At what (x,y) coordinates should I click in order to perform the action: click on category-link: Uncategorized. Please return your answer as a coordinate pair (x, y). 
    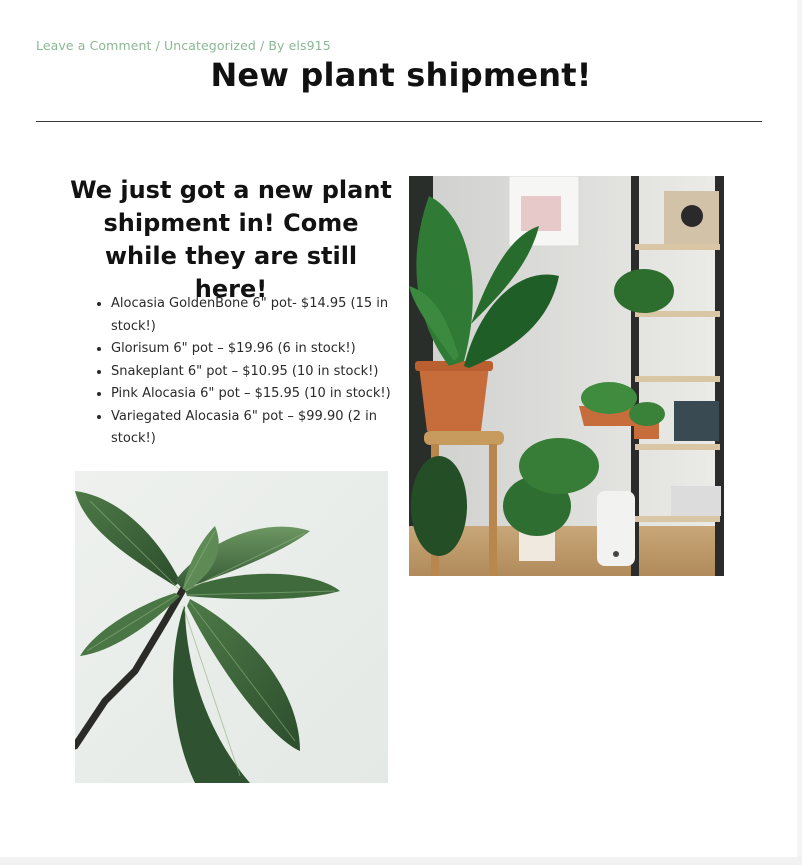
    Looking at the image, I should click on (210, 45).